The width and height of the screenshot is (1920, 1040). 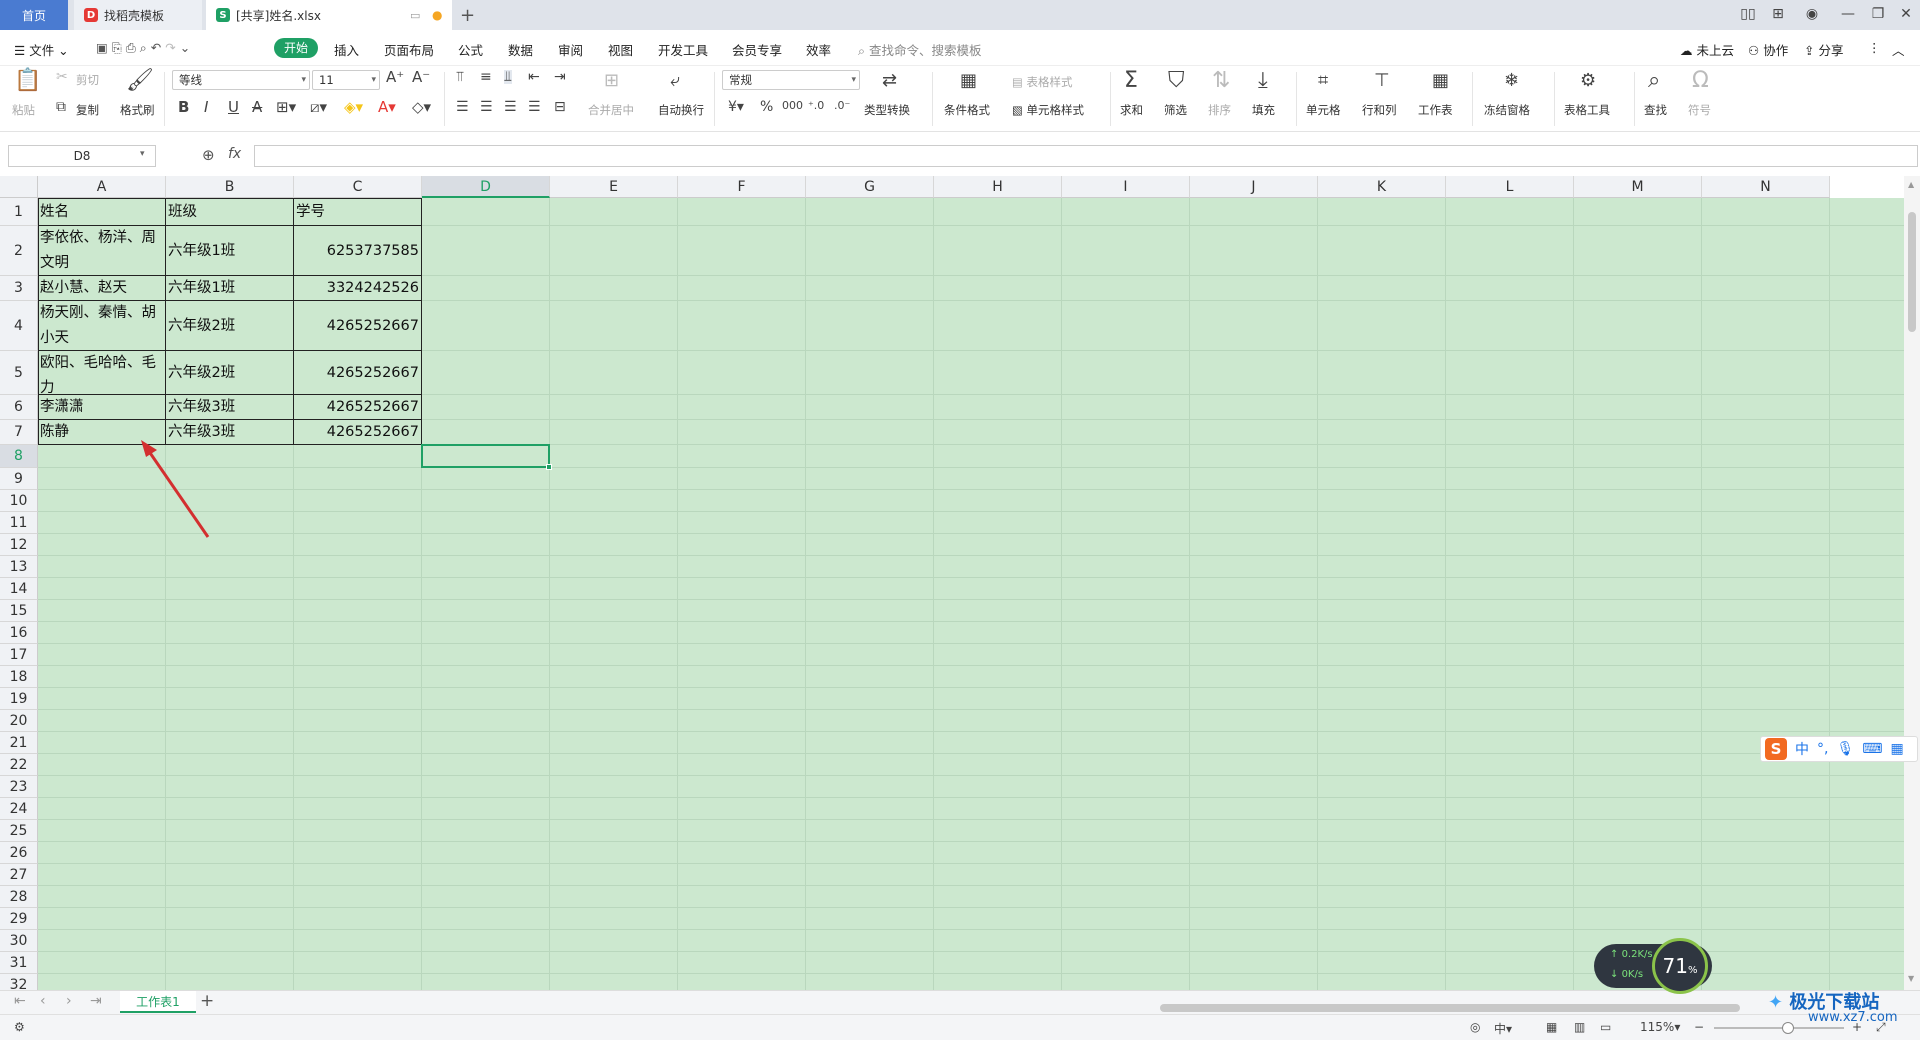 What do you see at coordinates (96, 1001) in the screenshot?
I see `last-sheet-icon: ⇥` at bounding box center [96, 1001].